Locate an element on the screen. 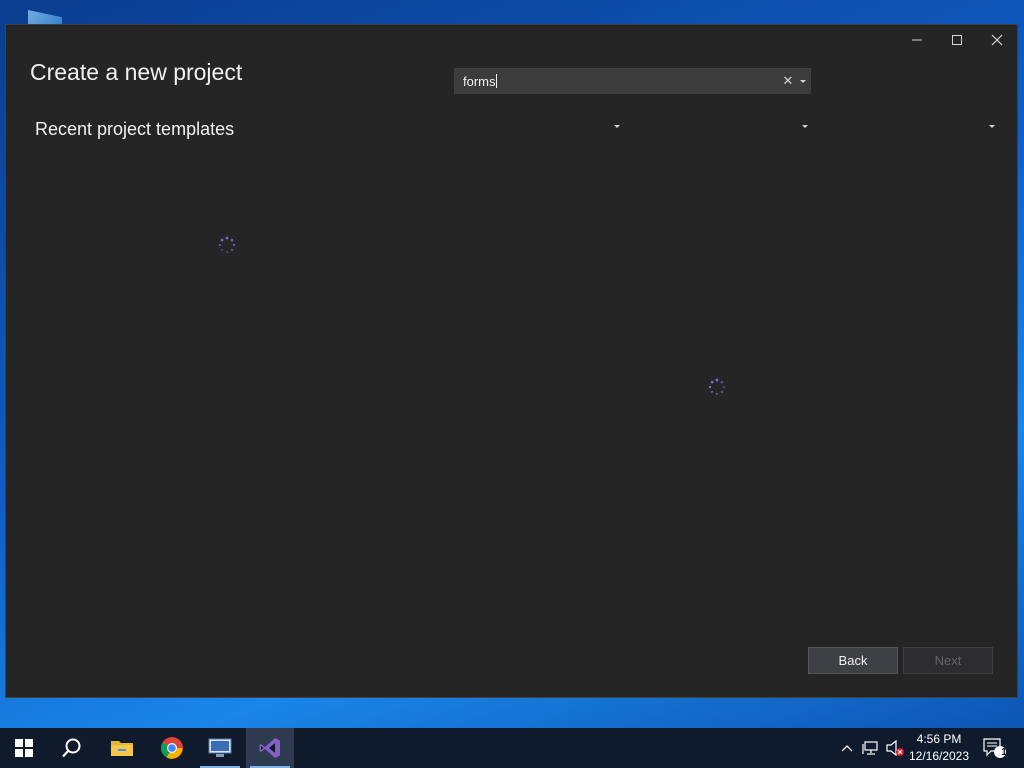  clear-search-button: ✕ is located at coordinates (788, 81).